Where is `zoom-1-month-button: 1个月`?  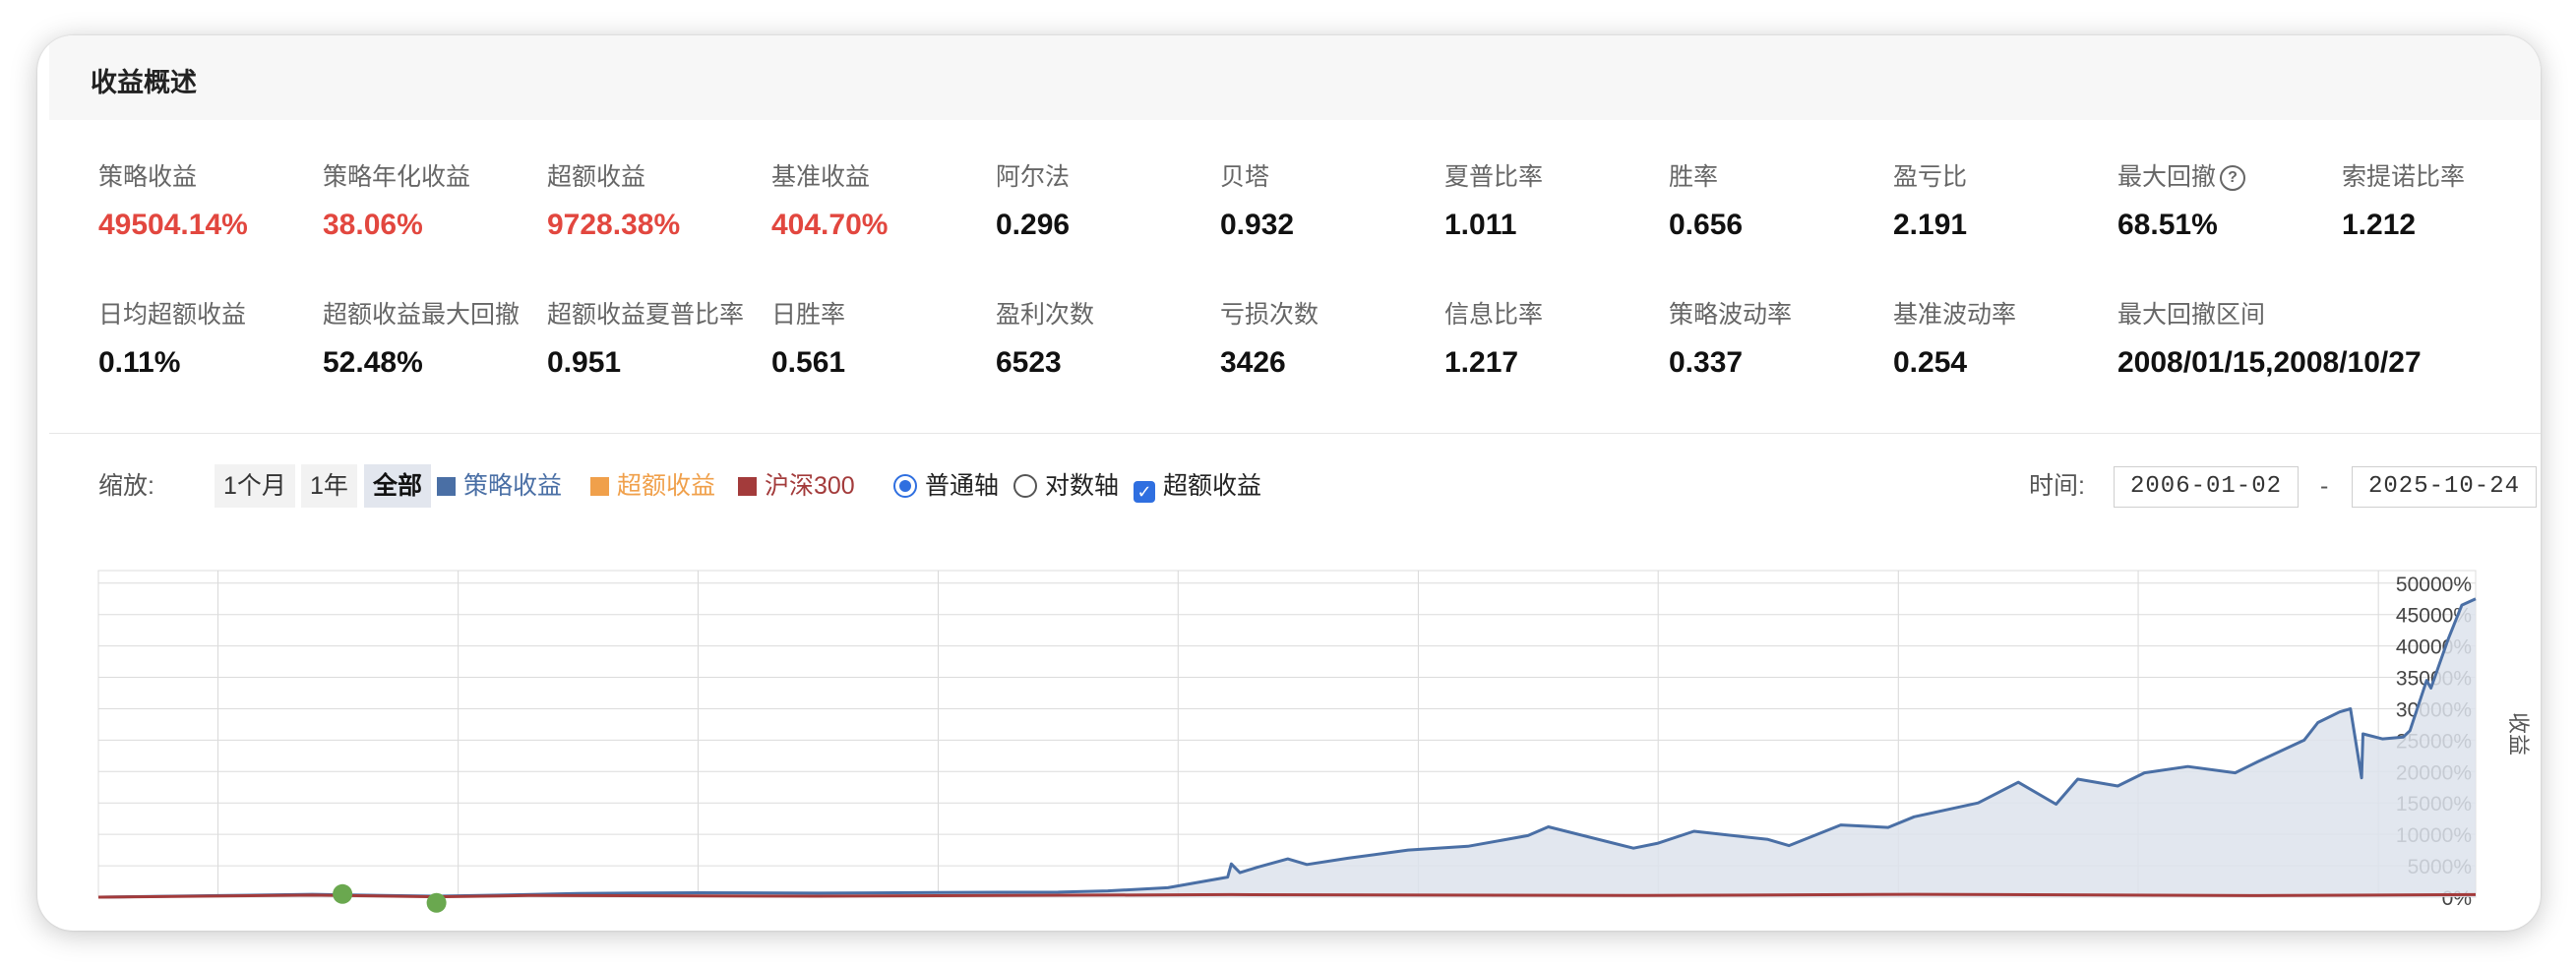
zoom-1-month-button: 1个月 is located at coordinates (255, 486).